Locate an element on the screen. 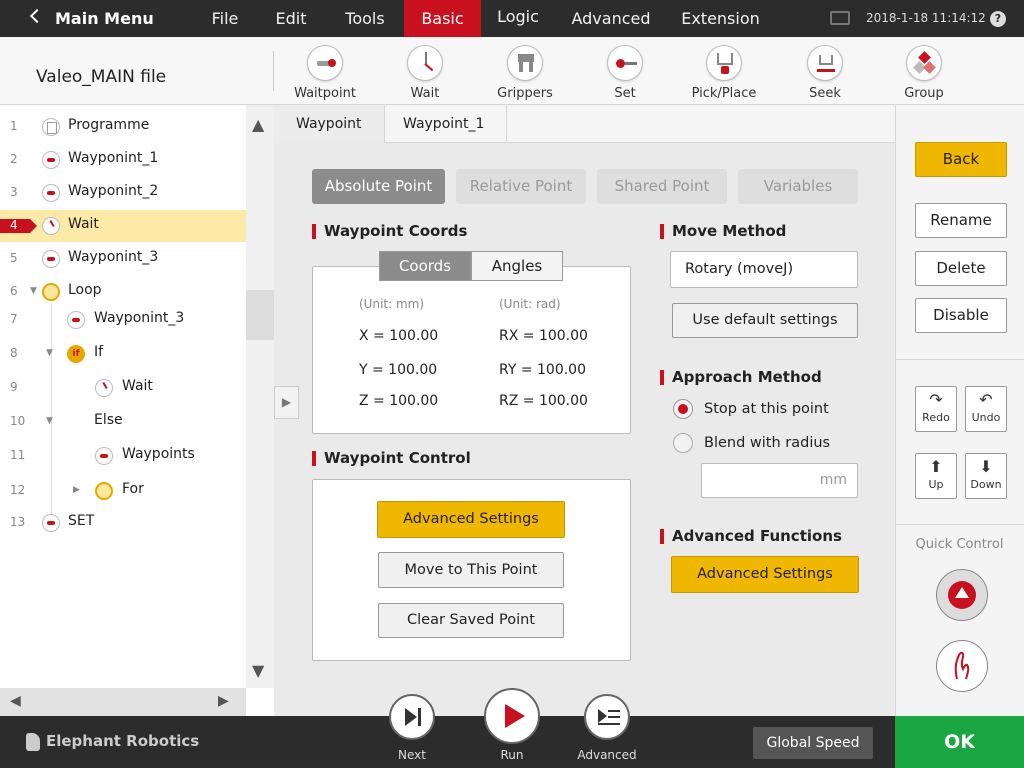 This screenshot has width=1024, height=768. menu-basic: Basic is located at coordinates (442, 18).